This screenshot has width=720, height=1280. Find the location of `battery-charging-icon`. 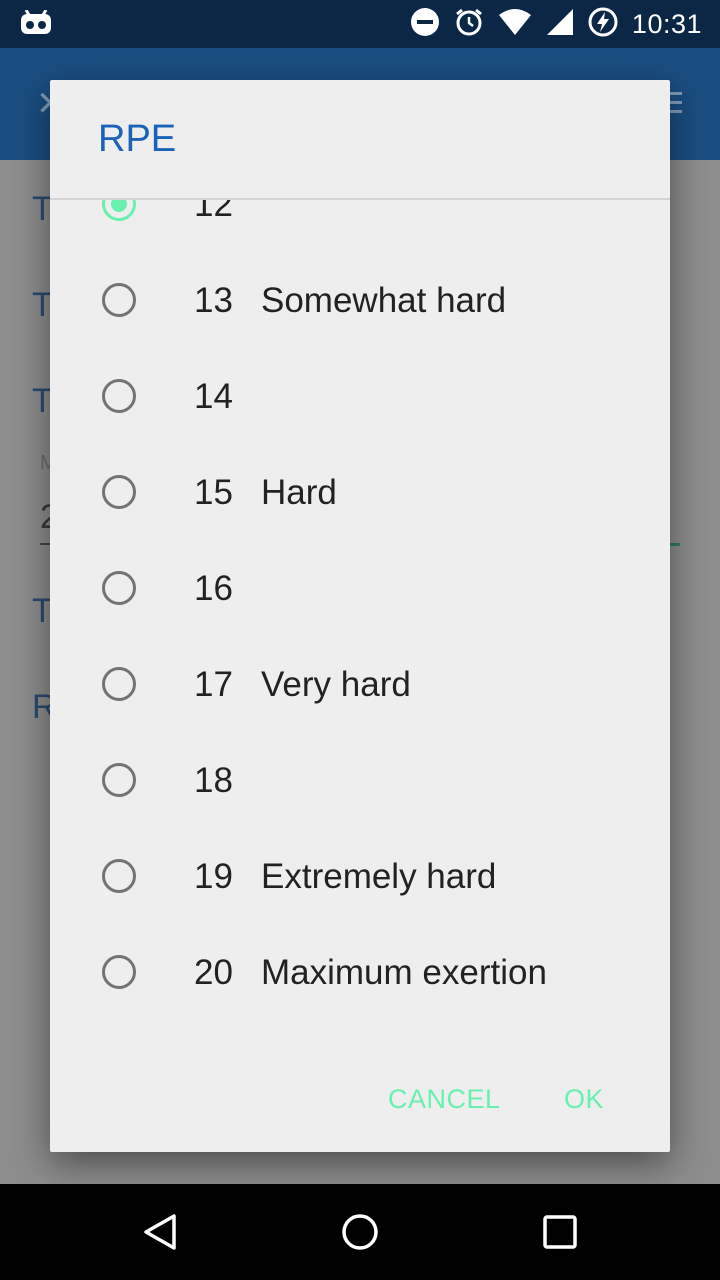

battery-charging-icon is located at coordinates (603, 24).